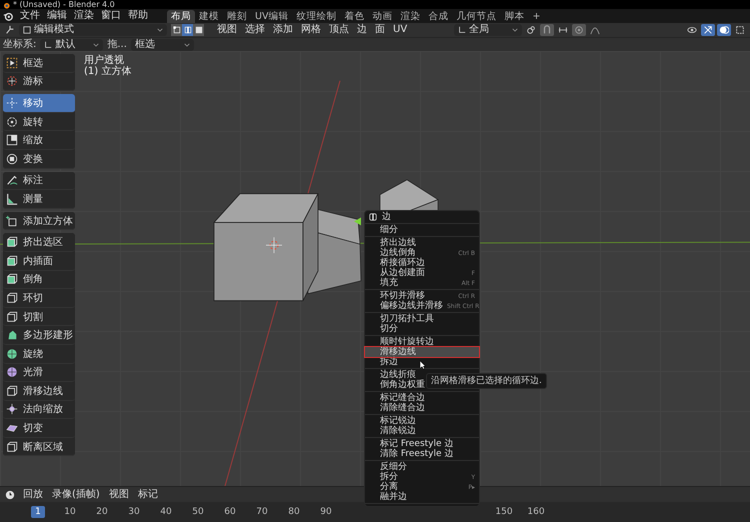 This screenshot has width=750, height=522. Describe the element at coordinates (111, 16) in the screenshot. I see `menu-item: 窗口` at that location.